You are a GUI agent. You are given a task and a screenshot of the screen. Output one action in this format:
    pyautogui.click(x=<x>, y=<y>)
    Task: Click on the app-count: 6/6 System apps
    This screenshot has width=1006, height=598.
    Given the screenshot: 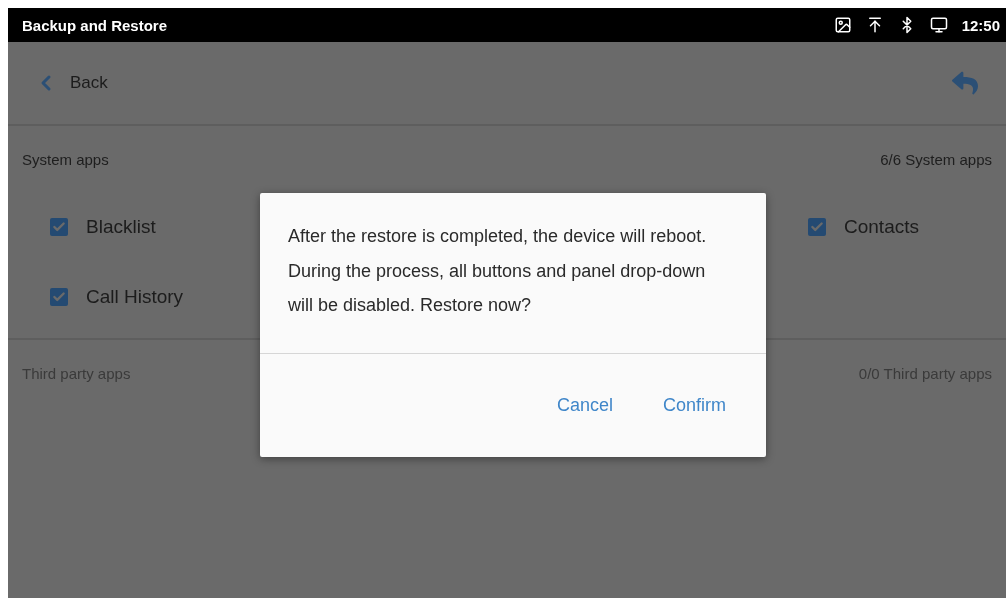 What is the action you would take?
    pyautogui.click(x=936, y=159)
    